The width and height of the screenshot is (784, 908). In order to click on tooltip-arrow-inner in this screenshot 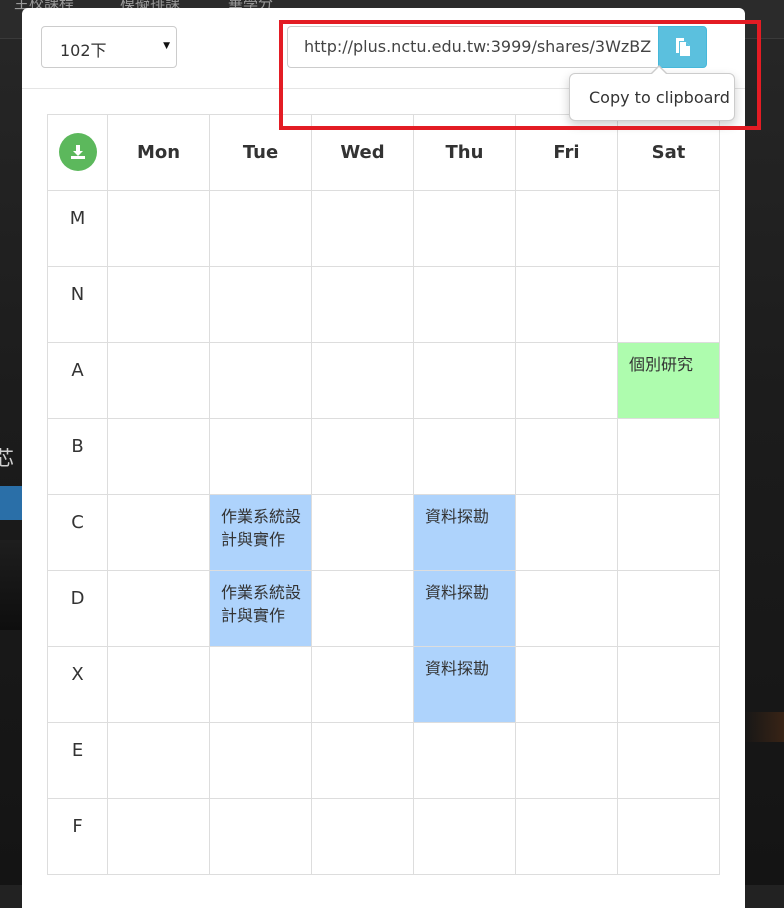, I will do `click(659, 71)`.